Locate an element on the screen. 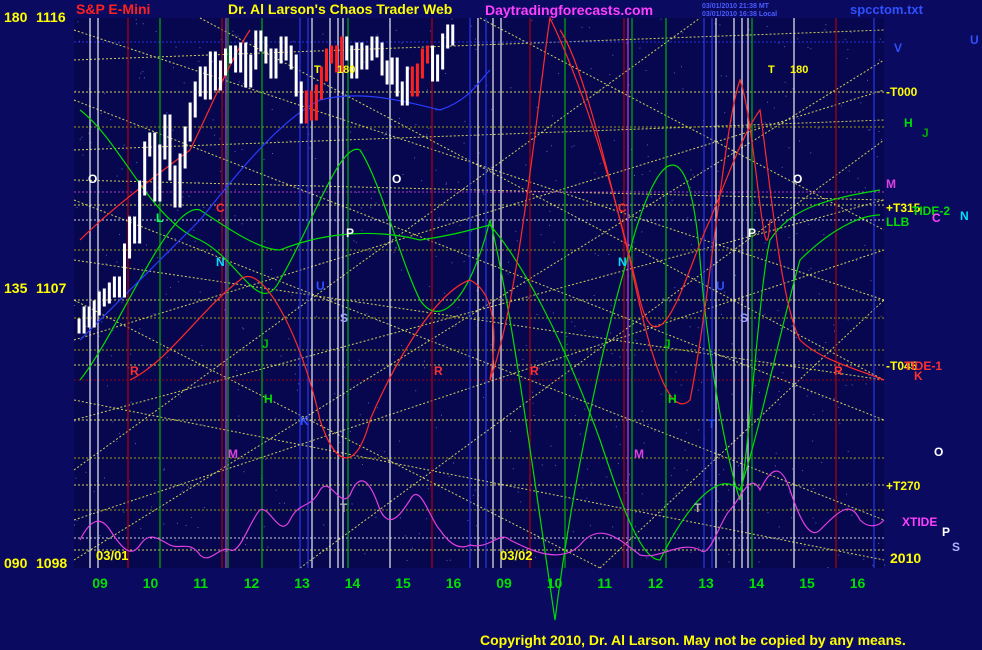 The width and height of the screenshot is (982, 650). plot-letter: O is located at coordinates (396, 179).